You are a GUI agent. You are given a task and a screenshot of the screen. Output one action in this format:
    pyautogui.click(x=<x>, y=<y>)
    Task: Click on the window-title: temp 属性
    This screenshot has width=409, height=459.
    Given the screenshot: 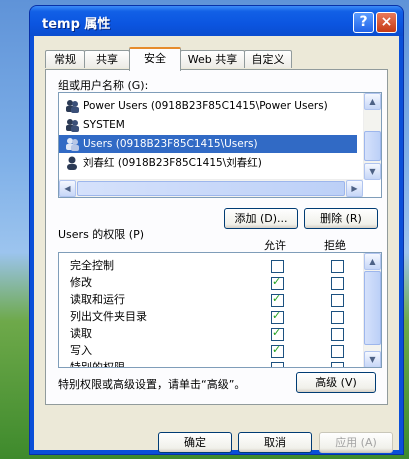 What is the action you would take?
    pyautogui.click(x=76, y=24)
    